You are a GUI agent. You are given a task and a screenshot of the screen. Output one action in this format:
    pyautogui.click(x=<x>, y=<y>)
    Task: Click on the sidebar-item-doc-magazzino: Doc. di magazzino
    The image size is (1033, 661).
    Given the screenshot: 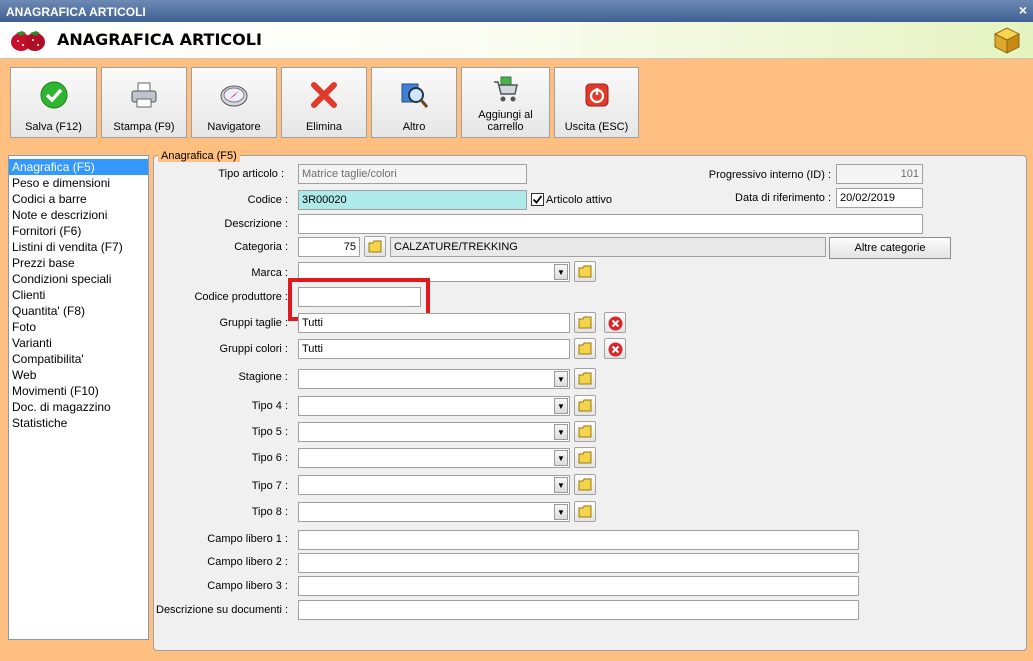 What is the action you would take?
    pyautogui.click(x=78, y=407)
    